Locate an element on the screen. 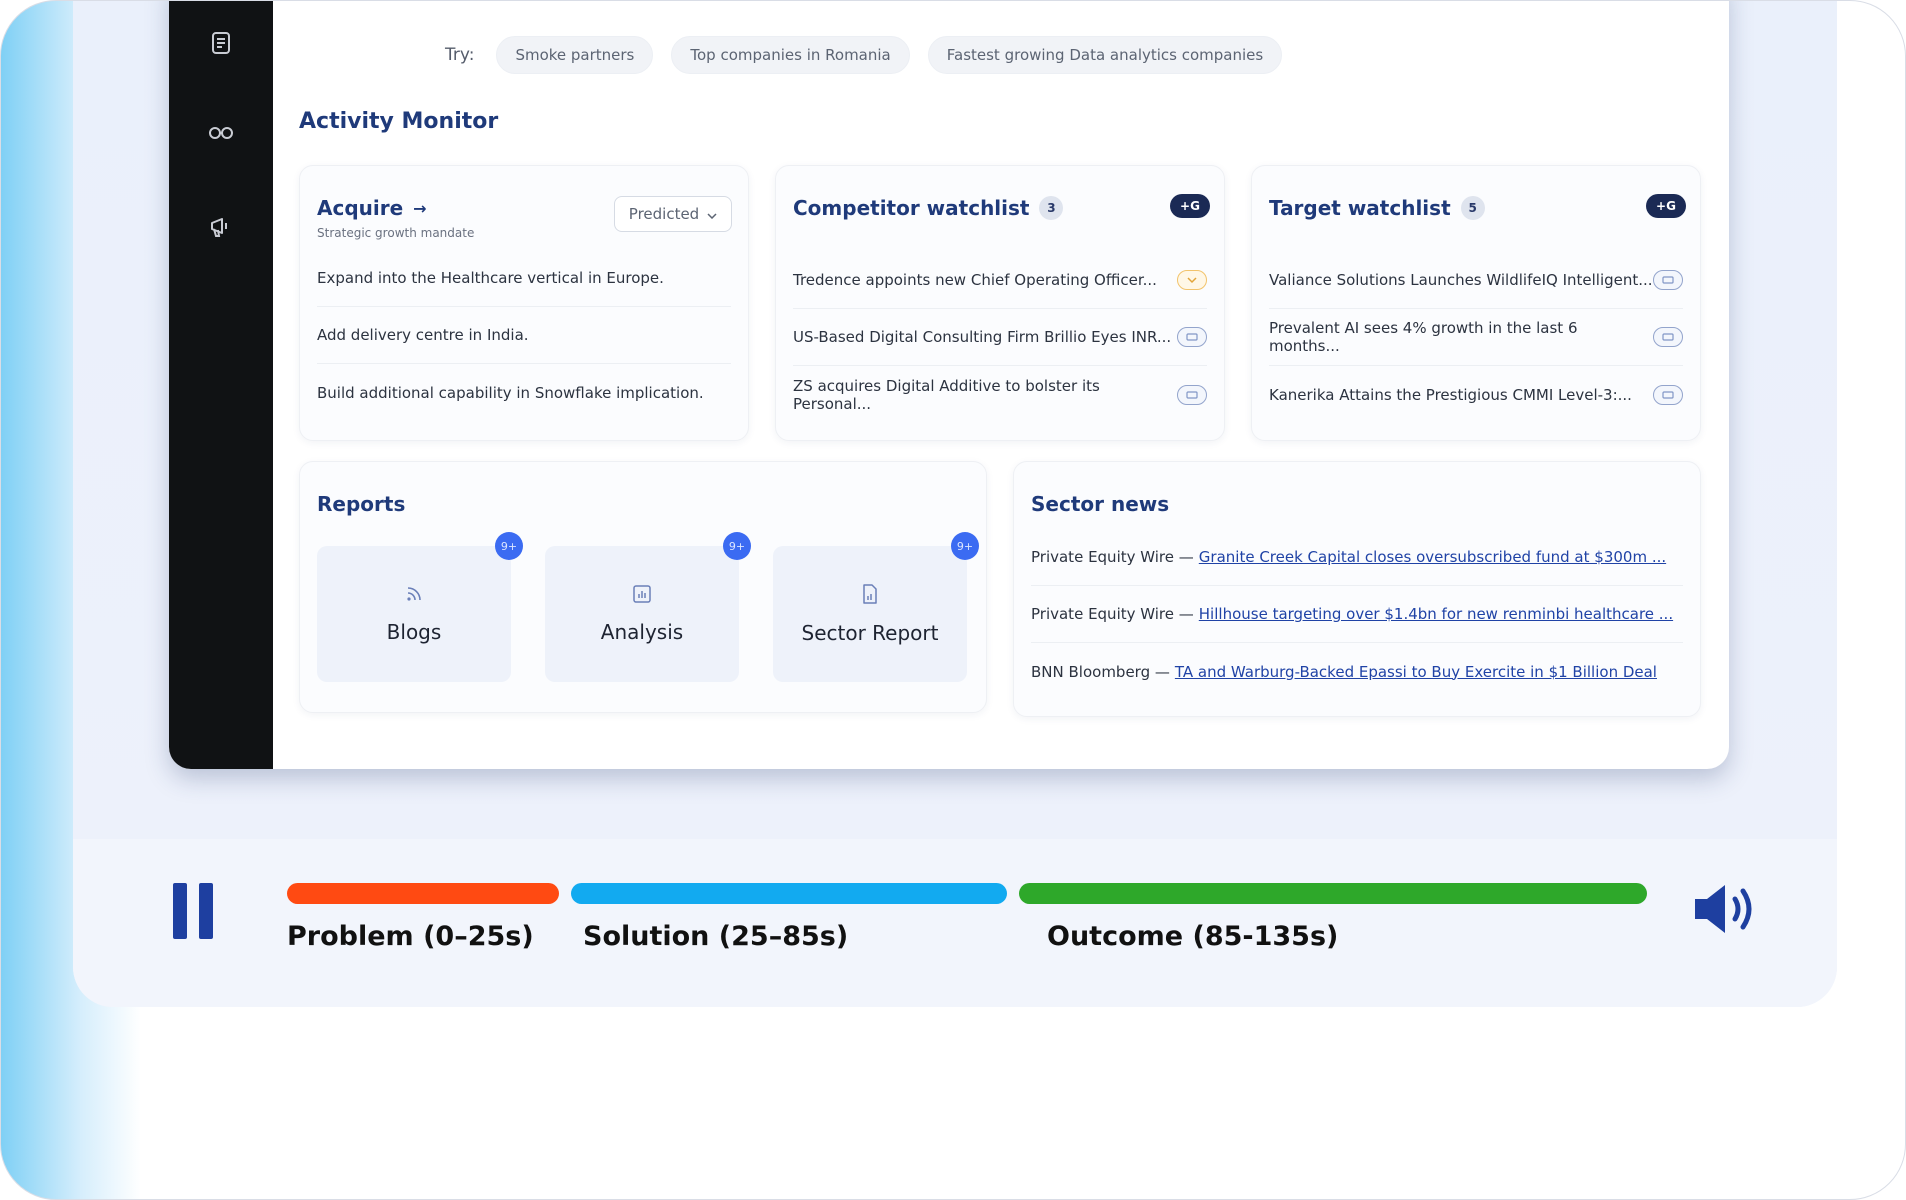 This screenshot has height=1200, width=1906. segment-label: Outcome (85-135s) is located at coordinates (1193, 936).